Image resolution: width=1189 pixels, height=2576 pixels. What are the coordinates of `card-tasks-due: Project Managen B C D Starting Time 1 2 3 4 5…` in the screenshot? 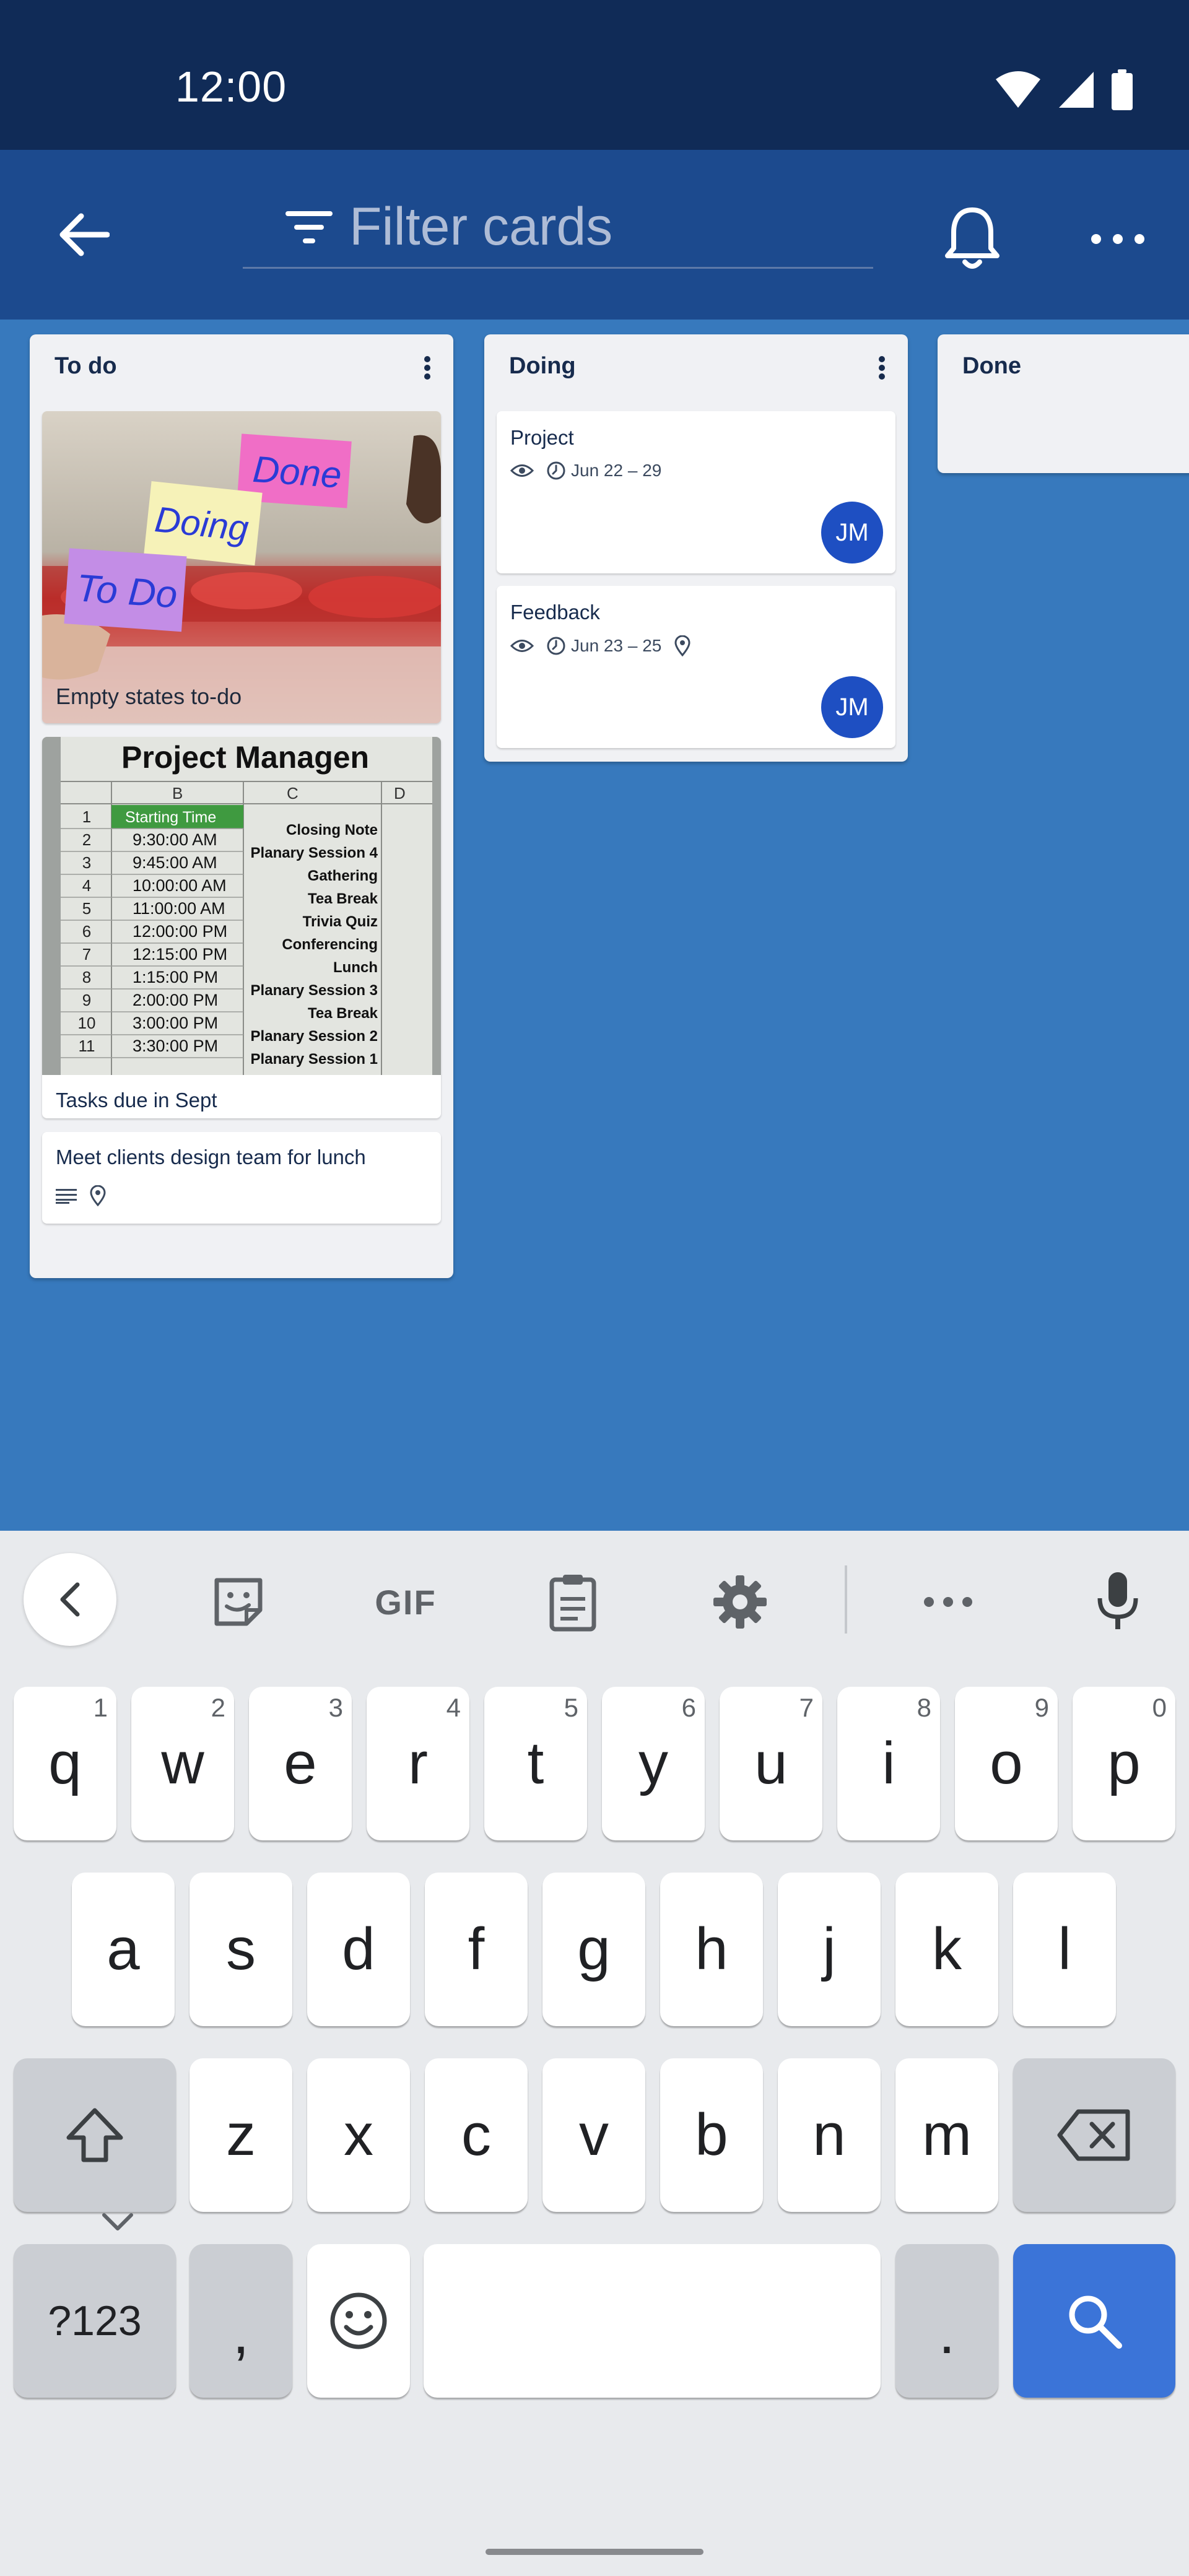 It's located at (241, 927).